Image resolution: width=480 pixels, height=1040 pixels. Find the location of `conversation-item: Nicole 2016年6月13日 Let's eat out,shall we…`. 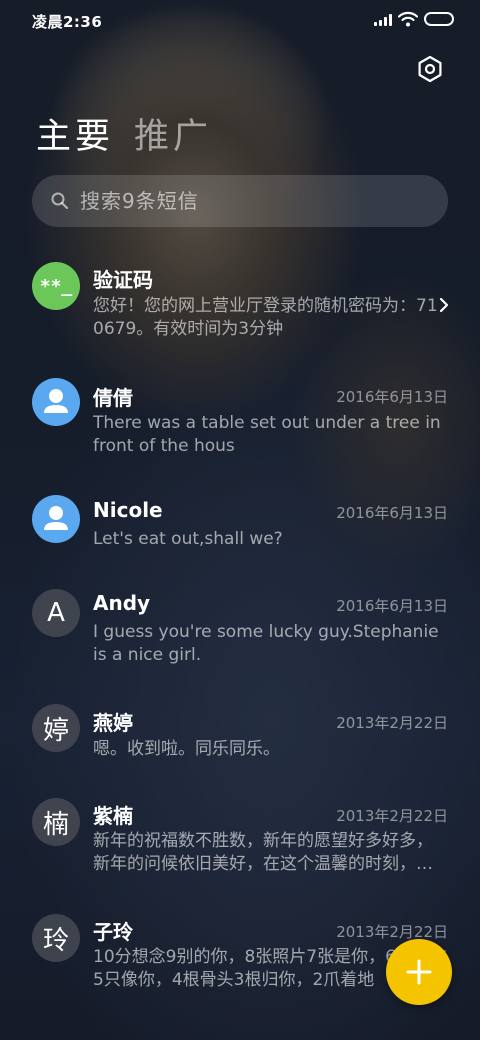

conversation-item: Nicole 2016年6月13日 Let's eat out,shall we… is located at coordinates (240, 532).